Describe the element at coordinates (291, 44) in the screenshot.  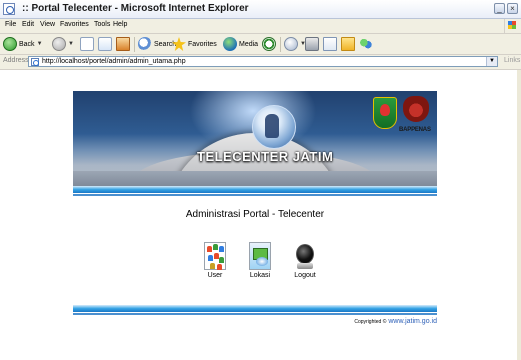
I see `mail-icon` at that location.